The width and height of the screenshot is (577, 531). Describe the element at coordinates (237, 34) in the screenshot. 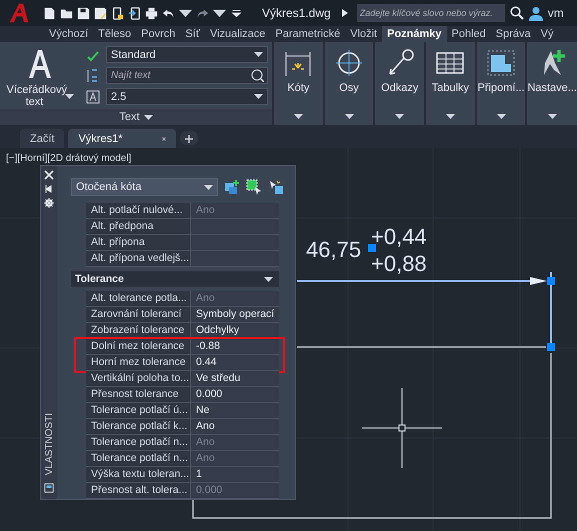

I see `ribbon-tab: Vizualizace` at that location.